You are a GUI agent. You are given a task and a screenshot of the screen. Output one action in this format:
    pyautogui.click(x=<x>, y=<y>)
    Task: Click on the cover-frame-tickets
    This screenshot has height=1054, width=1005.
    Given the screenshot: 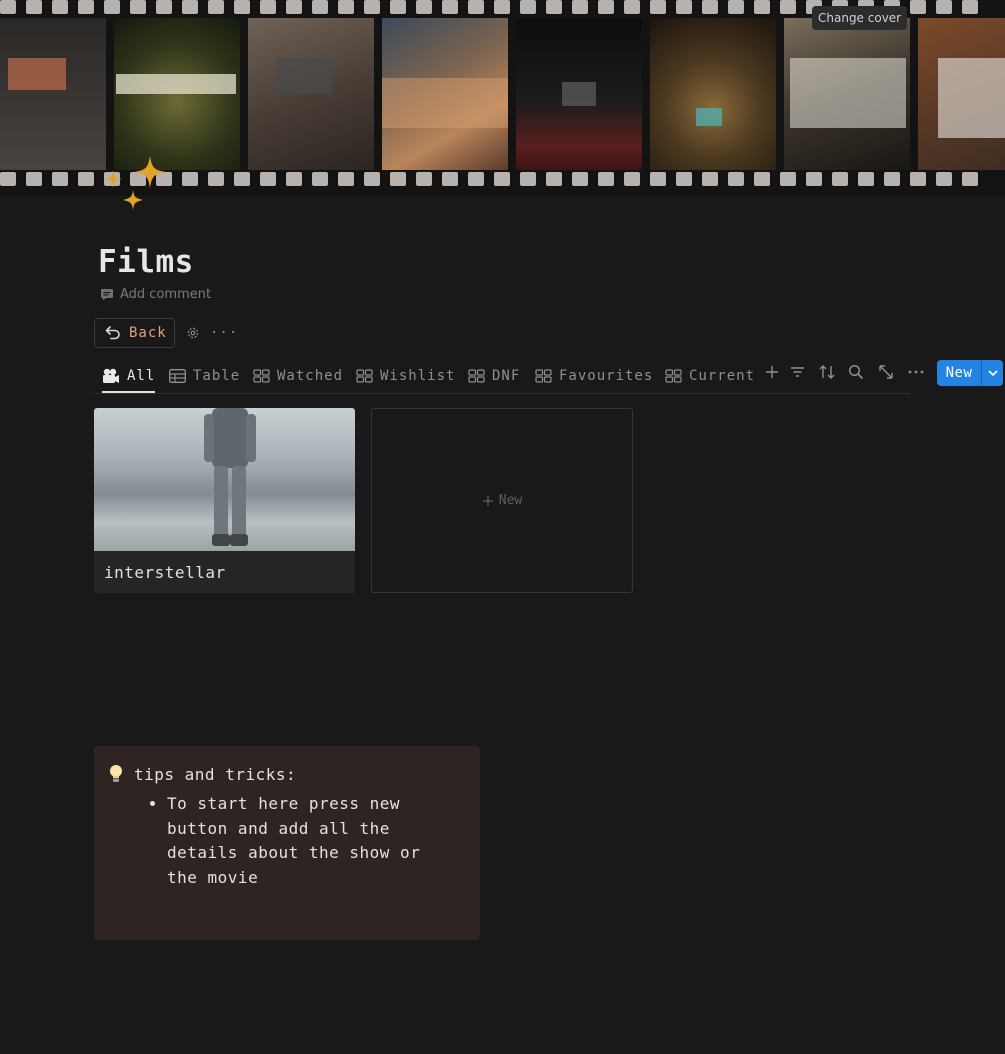 What is the action you would take?
    pyautogui.click(x=445, y=94)
    